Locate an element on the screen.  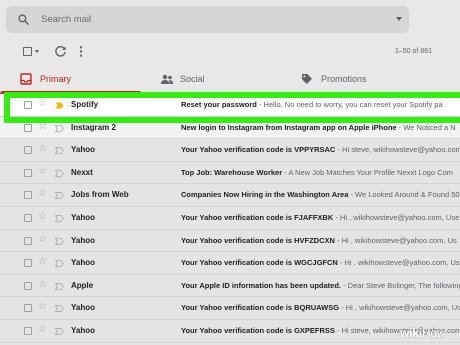
email-sender: Jobs from Web is located at coordinates (100, 195).